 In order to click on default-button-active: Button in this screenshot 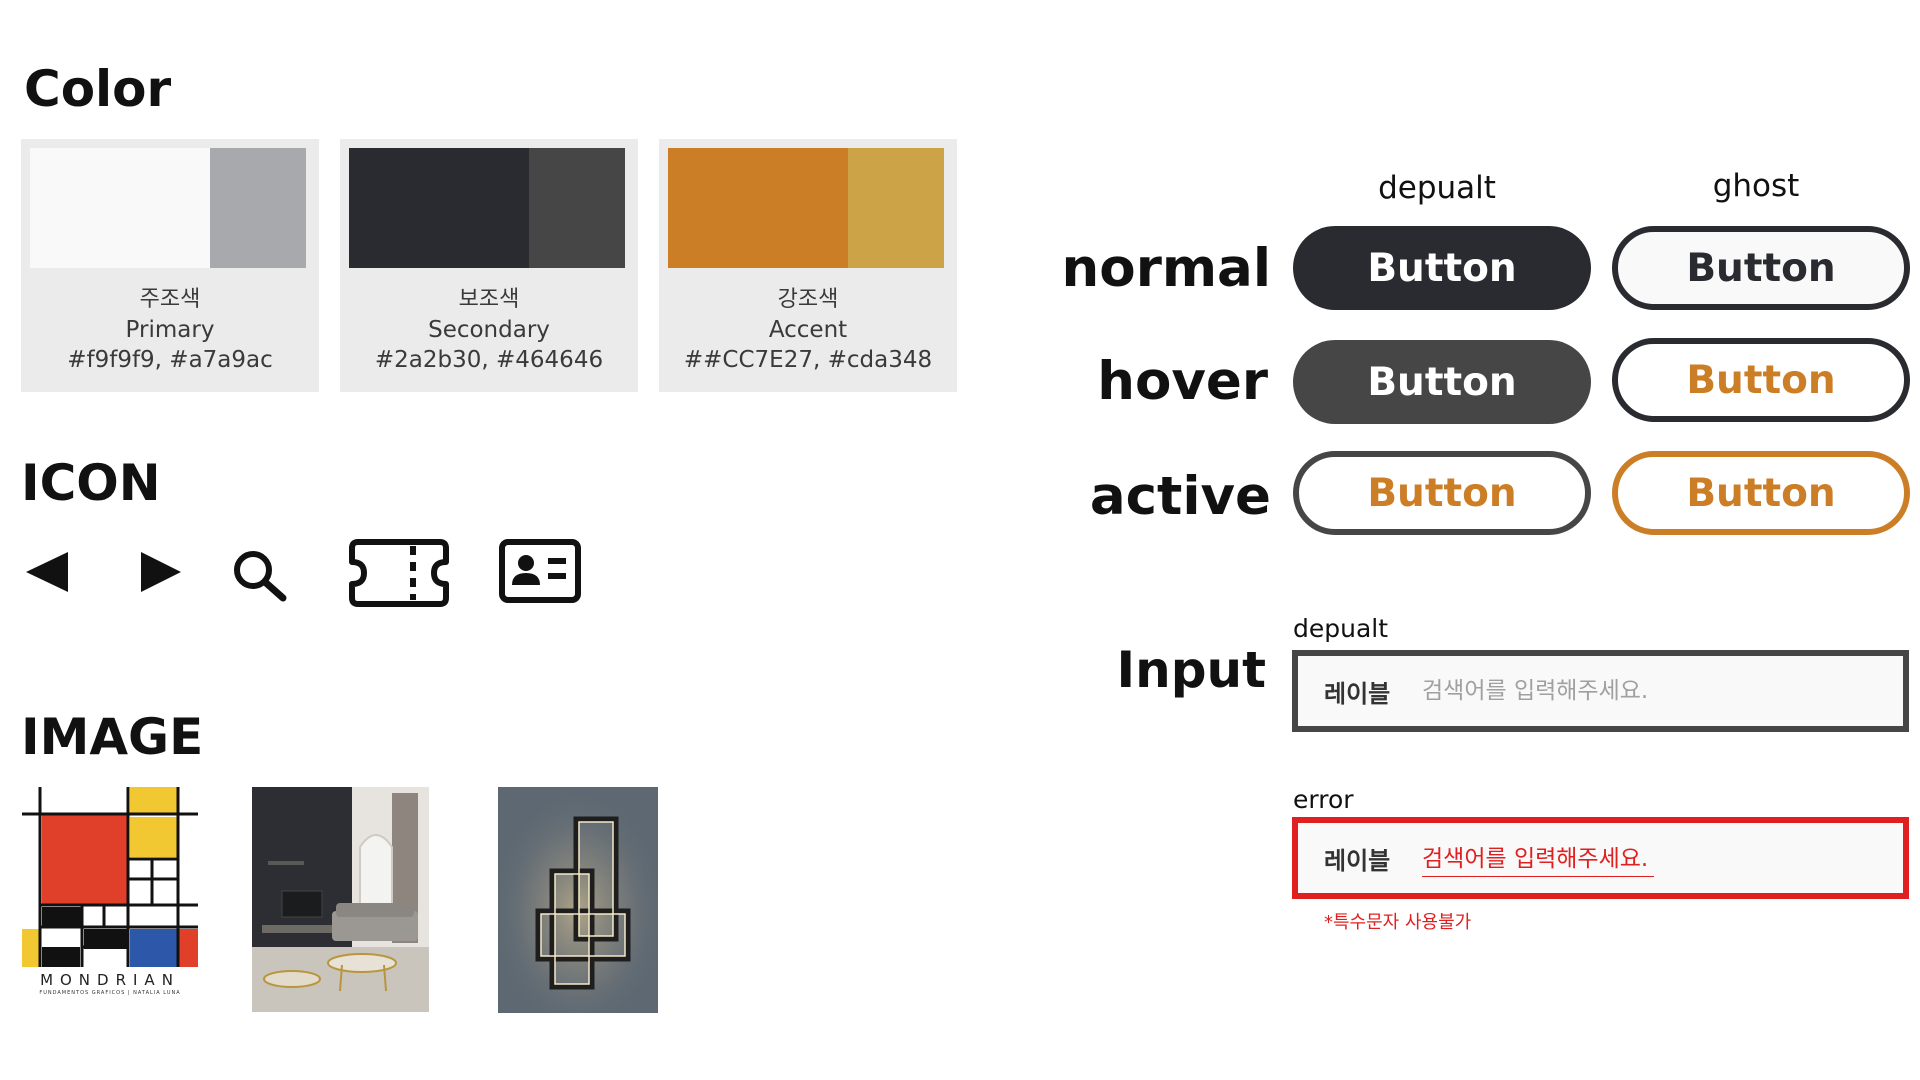, I will do `click(1442, 493)`.